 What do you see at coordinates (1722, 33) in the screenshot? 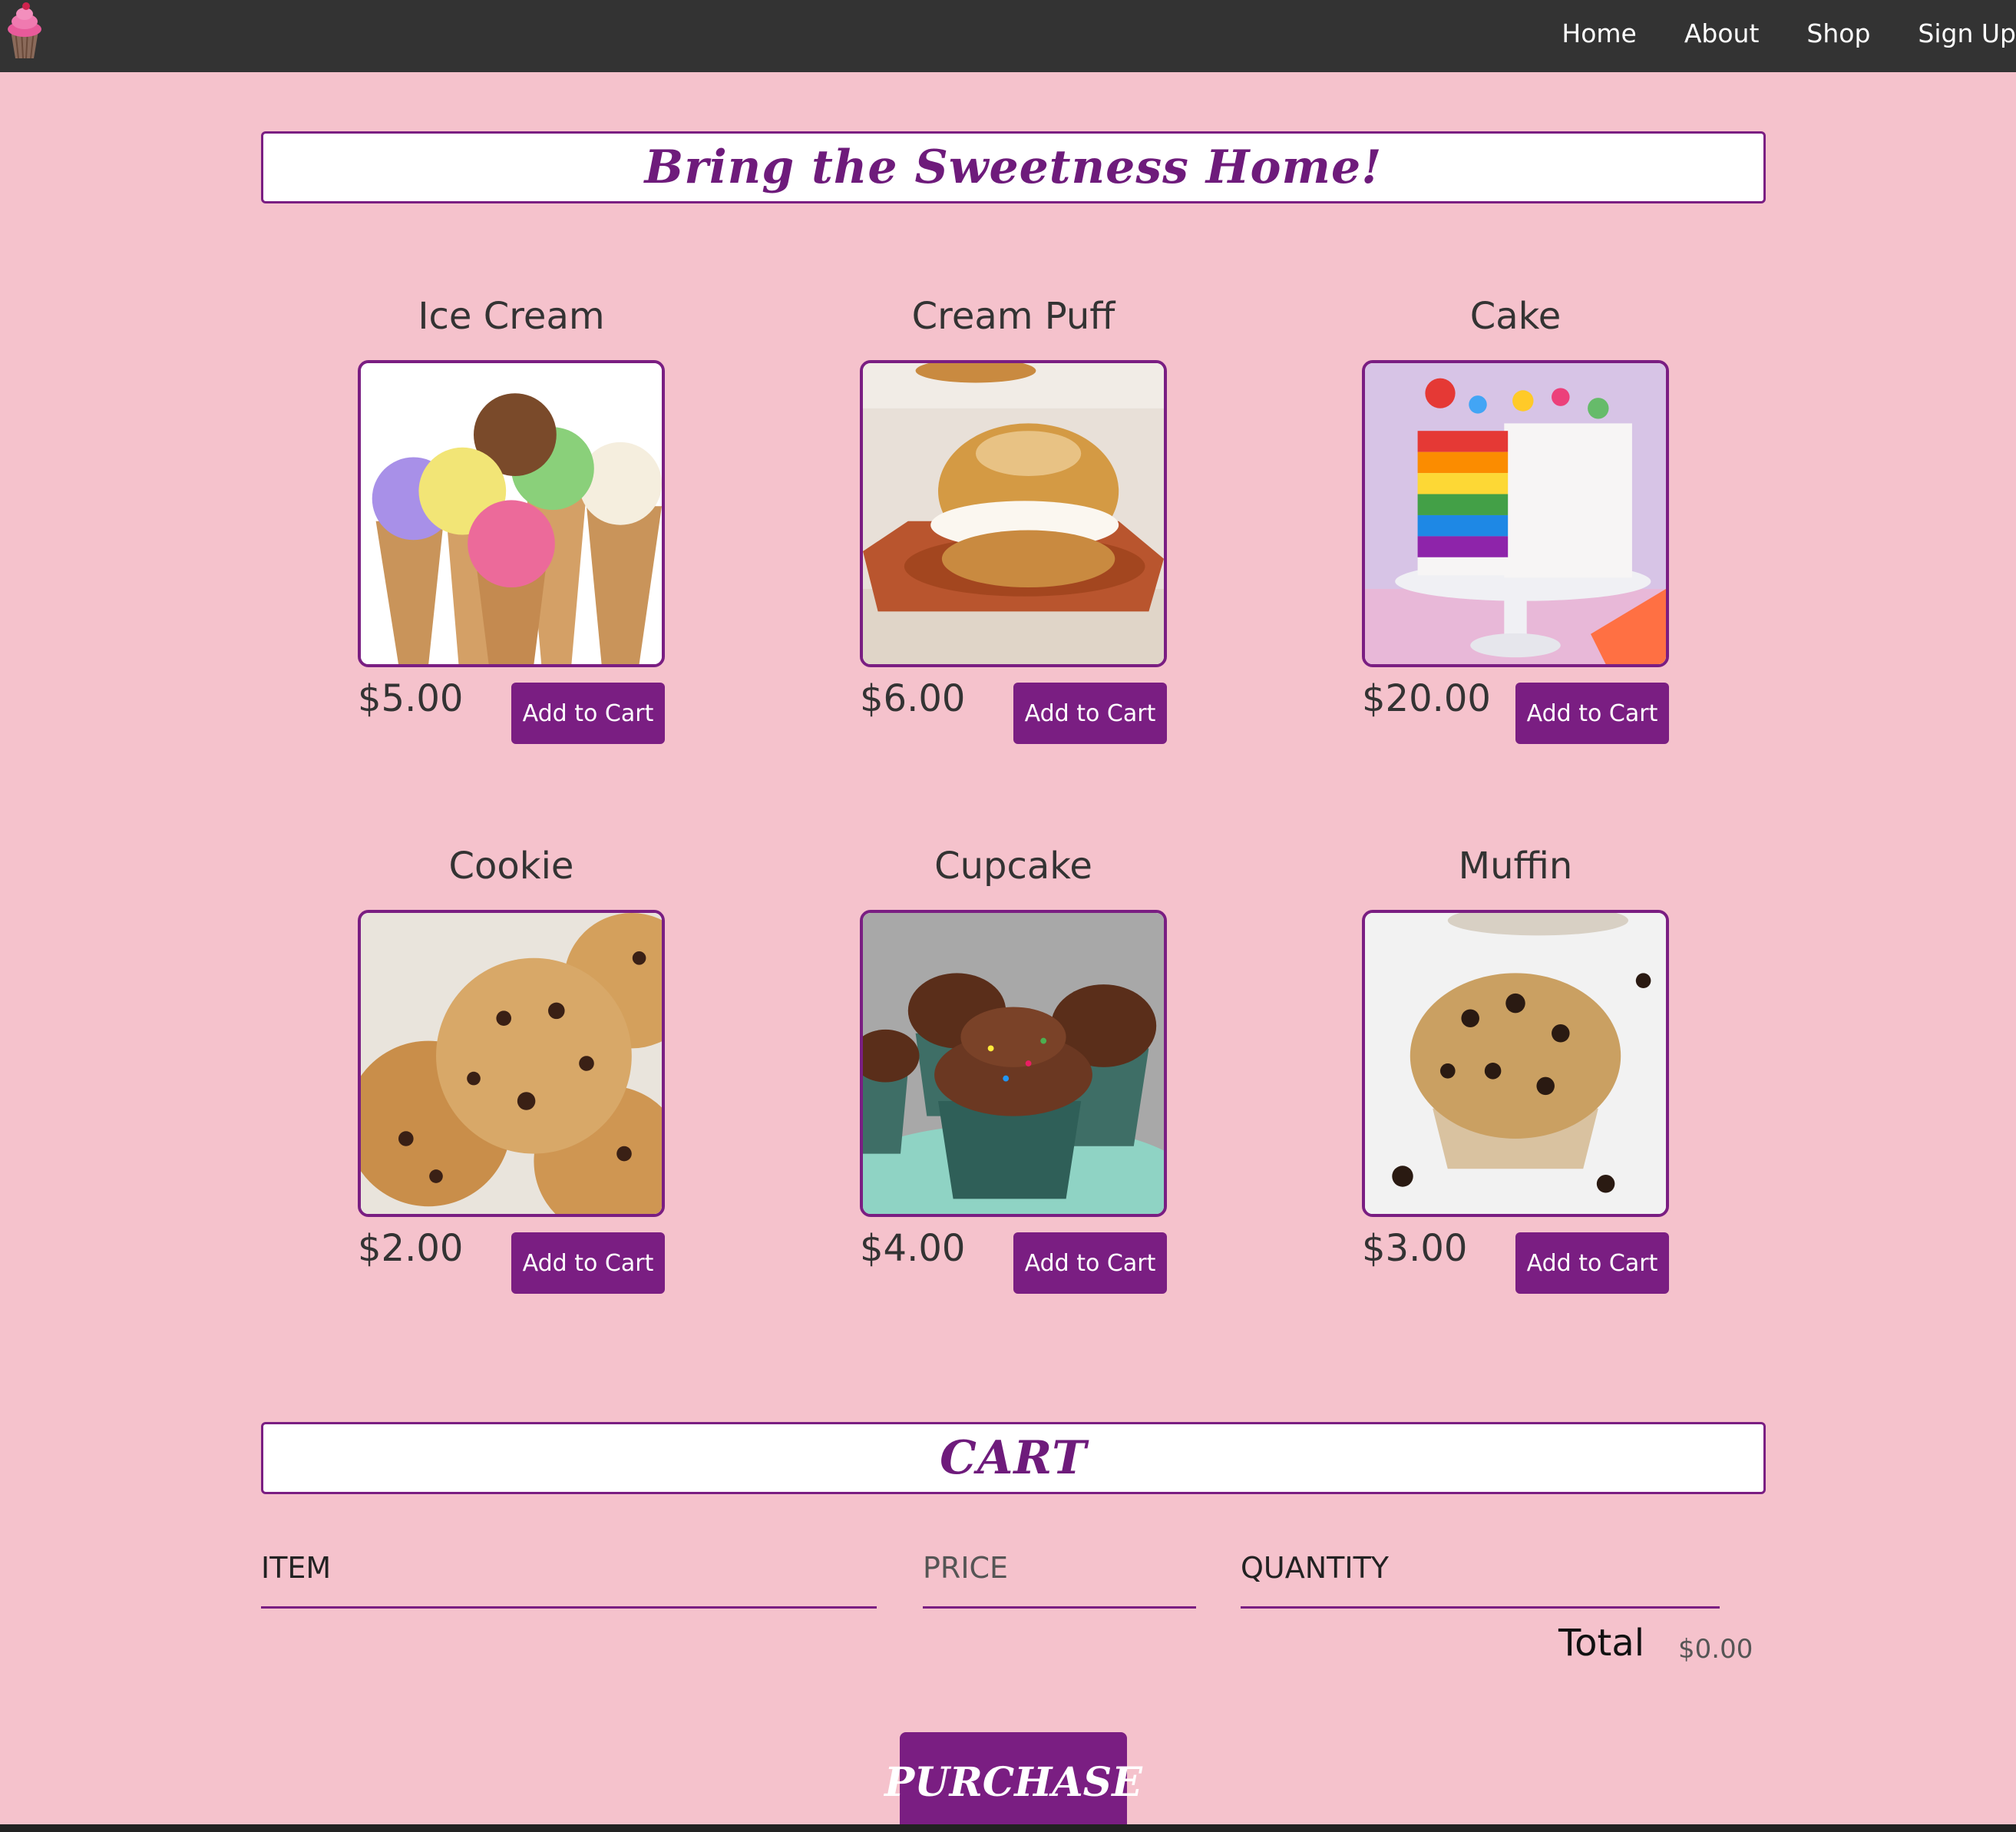
I see `nav-about-link: About` at bounding box center [1722, 33].